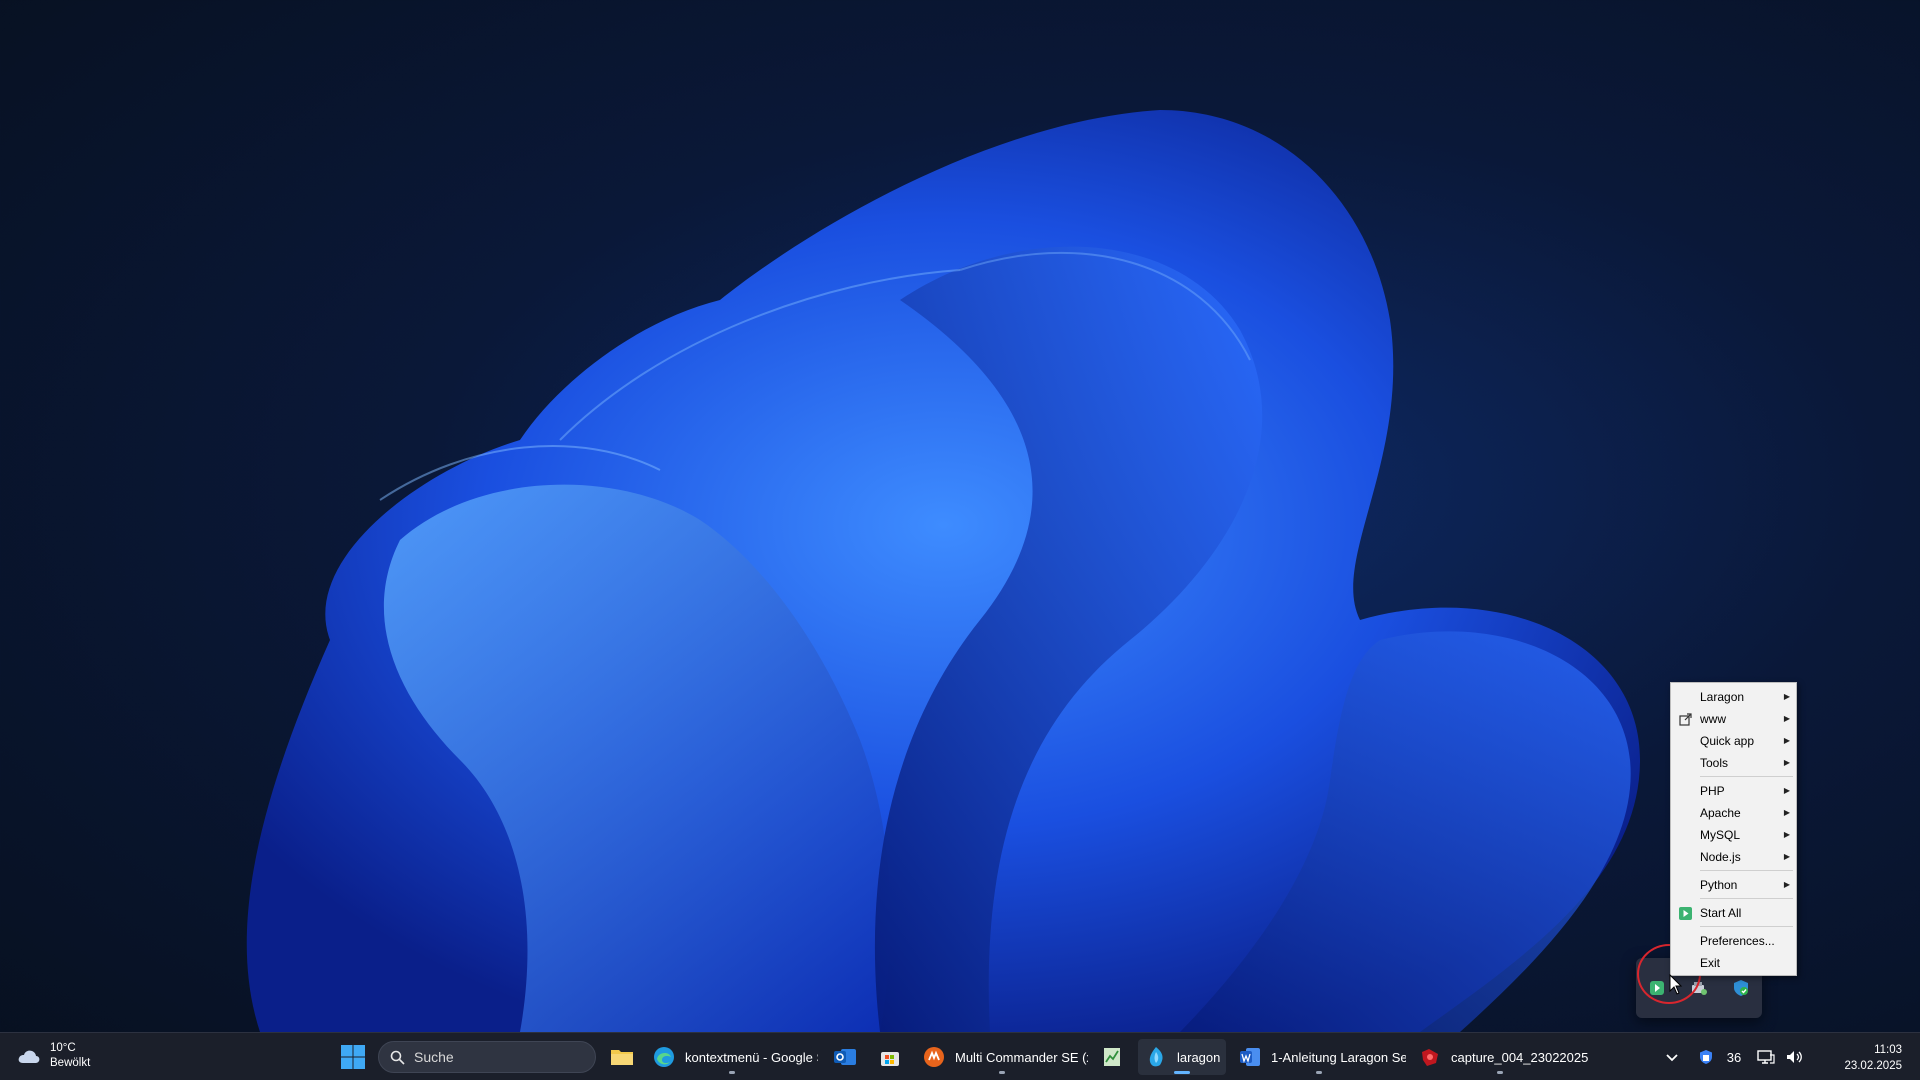  I want to click on file-explorer-icon, so click(622, 1057).